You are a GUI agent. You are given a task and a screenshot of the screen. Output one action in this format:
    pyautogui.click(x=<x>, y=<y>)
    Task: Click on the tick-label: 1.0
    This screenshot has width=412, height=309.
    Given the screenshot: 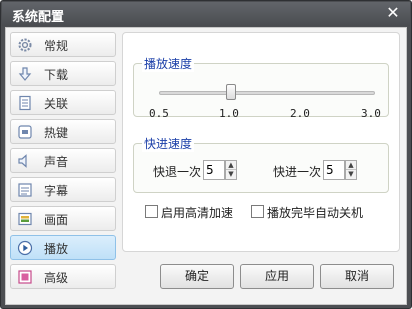 What is the action you would take?
    pyautogui.click(x=229, y=113)
    